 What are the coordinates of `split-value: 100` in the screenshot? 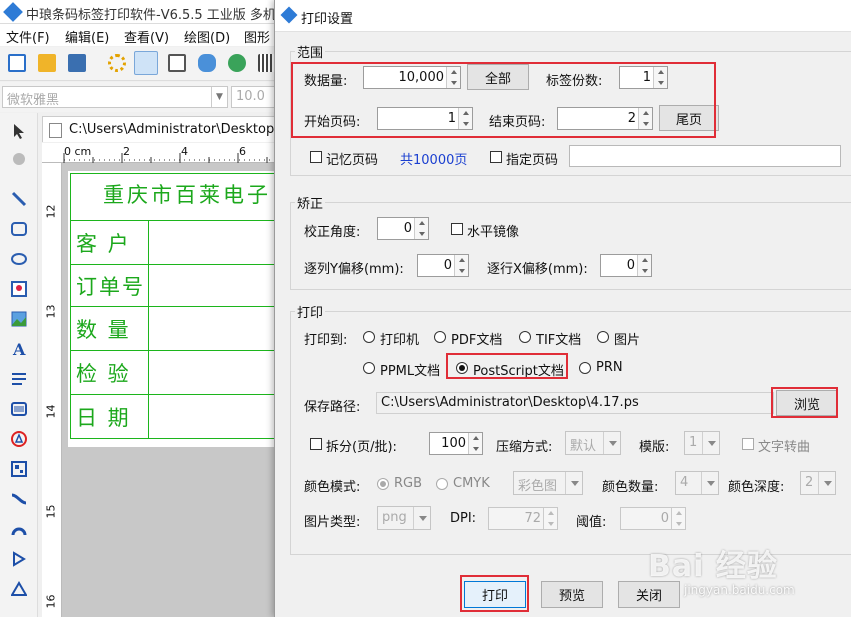 It's located at (453, 443).